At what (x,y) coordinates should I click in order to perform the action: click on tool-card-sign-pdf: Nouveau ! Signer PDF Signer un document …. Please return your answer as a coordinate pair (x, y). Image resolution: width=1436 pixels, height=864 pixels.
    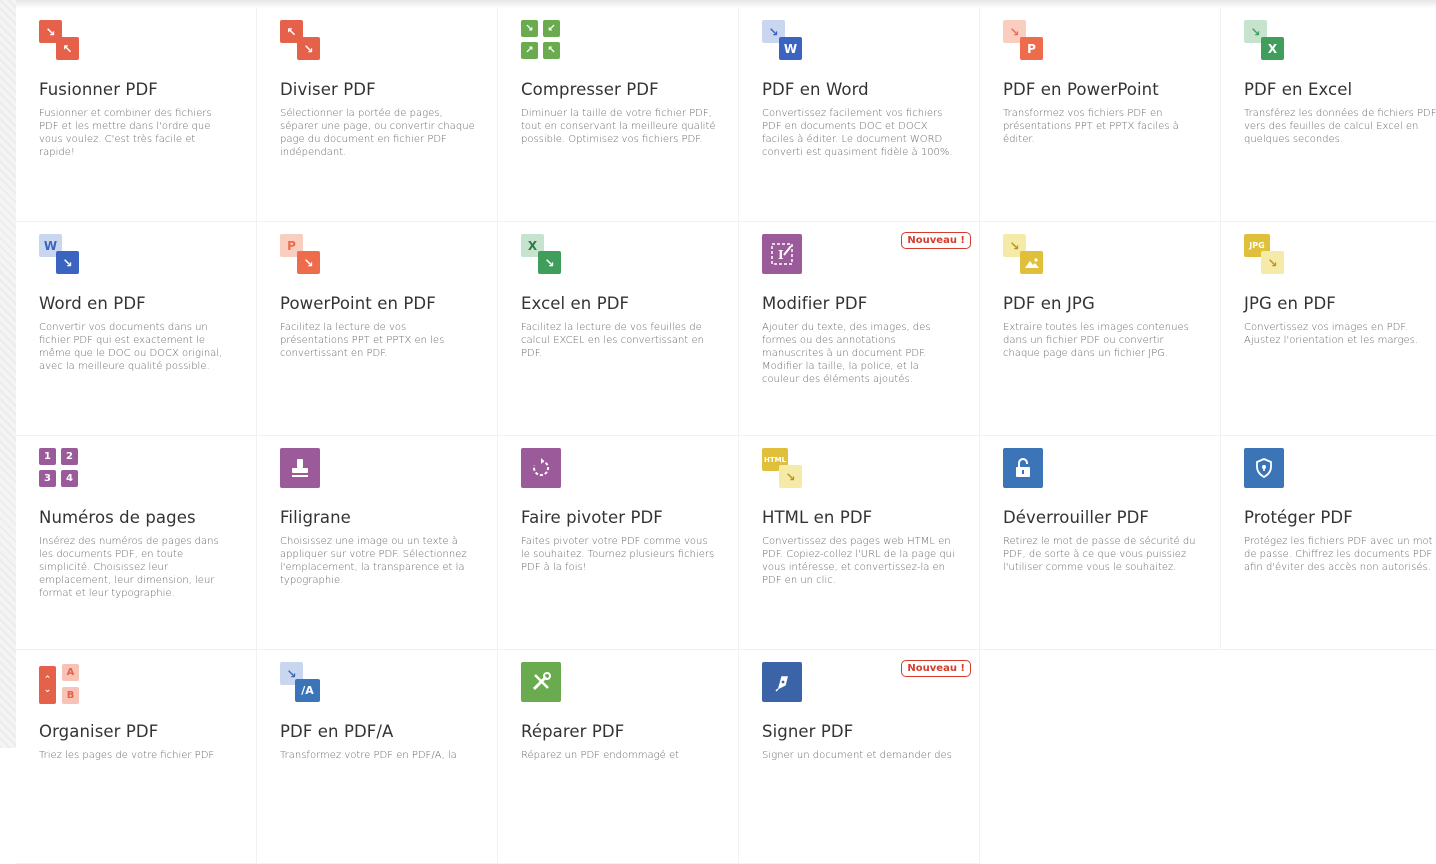
    Looking at the image, I should click on (859, 757).